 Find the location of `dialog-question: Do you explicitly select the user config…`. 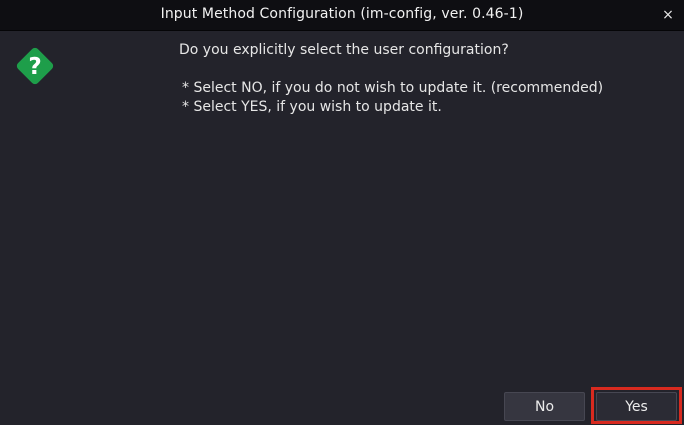

dialog-question: Do you explicitly select the user config… is located at coordinates (344, 50).